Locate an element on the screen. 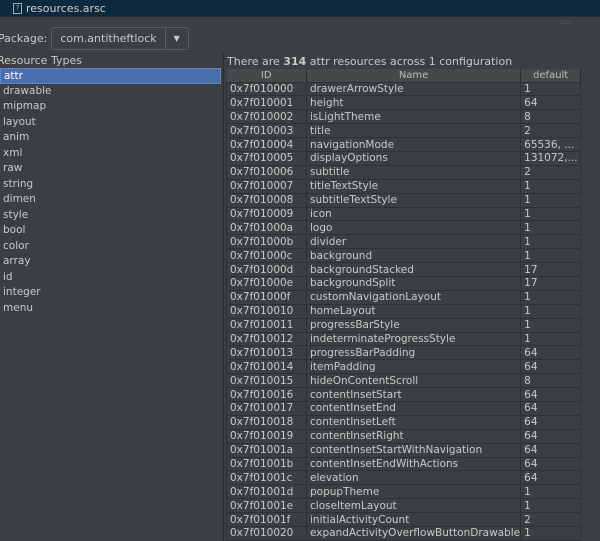 The height and width of the screenshot is (541, 600). cell-id: 0x7f010004 is located at coordinates (266, 144).